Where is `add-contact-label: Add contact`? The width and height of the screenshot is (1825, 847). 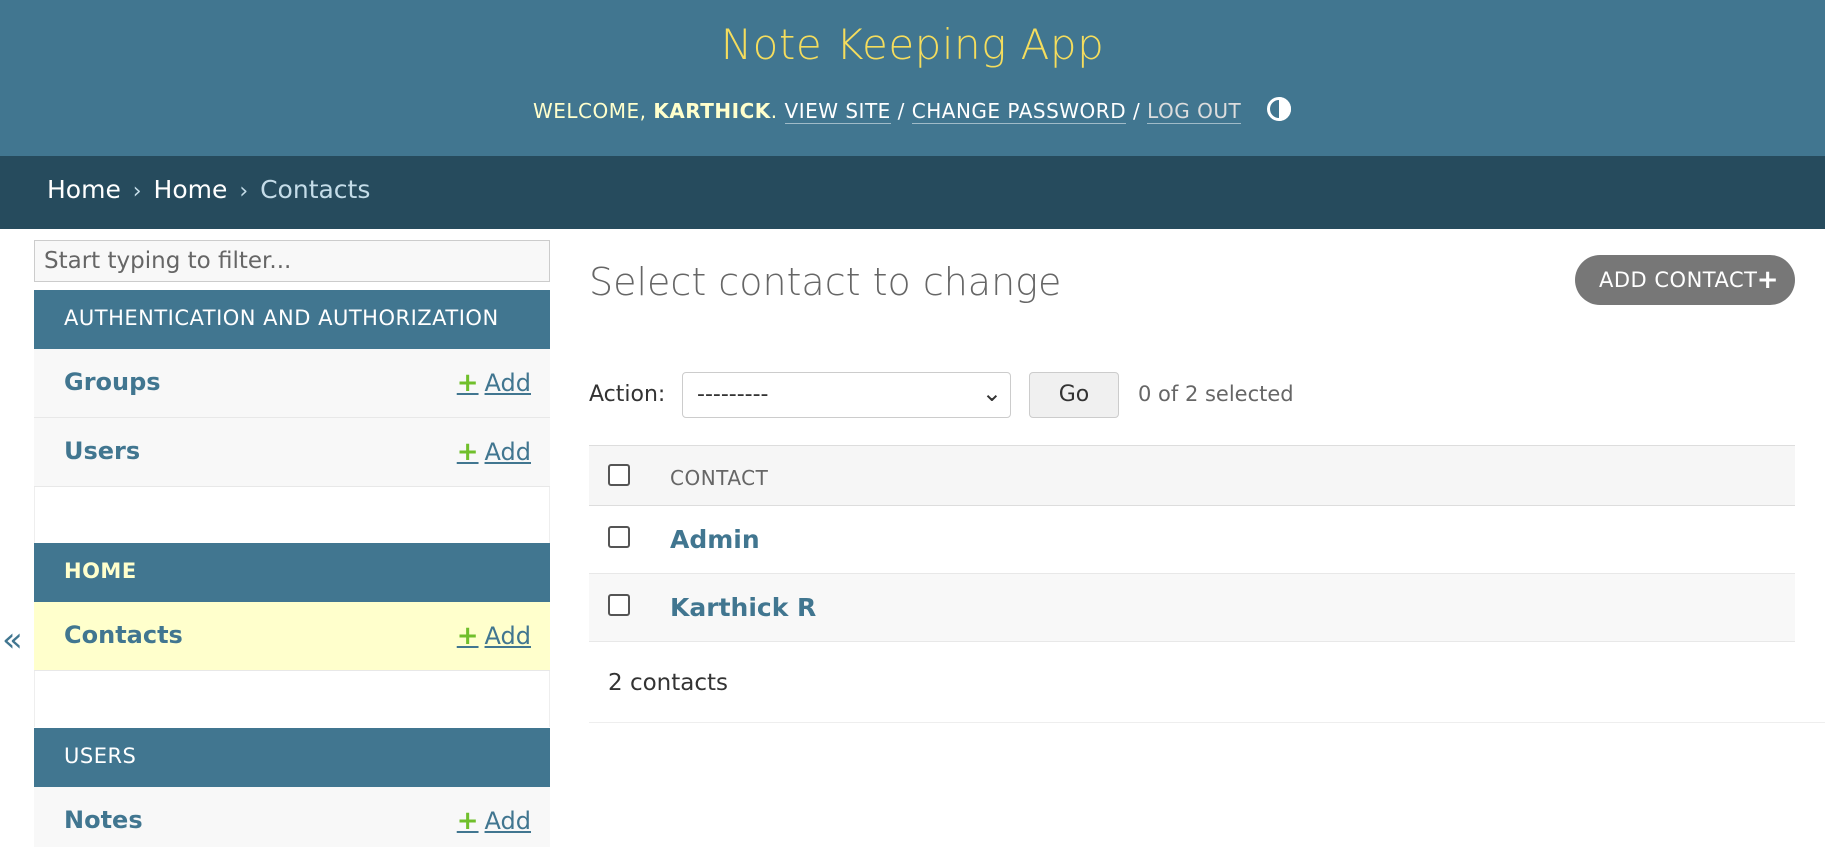
add-contact-label: Add contact is located at coordinates (1678, 280).